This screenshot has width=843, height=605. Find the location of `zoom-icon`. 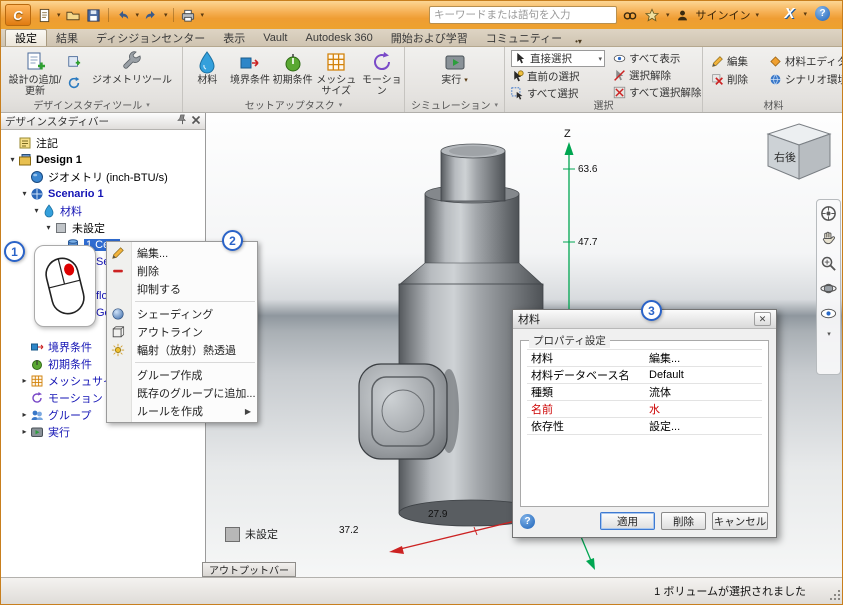

zoom-icon is located at coordinates (828, 263).